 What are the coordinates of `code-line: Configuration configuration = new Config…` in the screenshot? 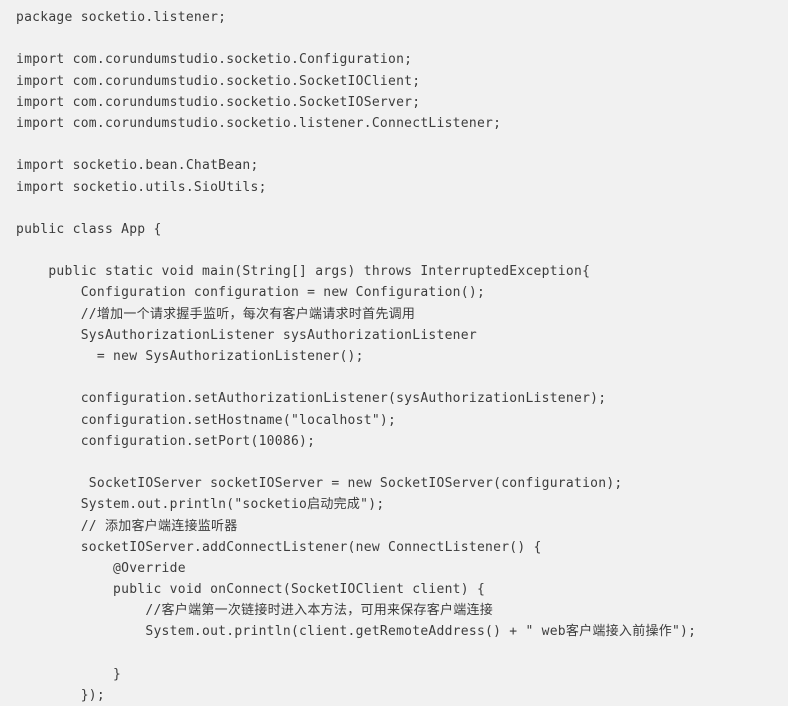 It's located at (251, 293).